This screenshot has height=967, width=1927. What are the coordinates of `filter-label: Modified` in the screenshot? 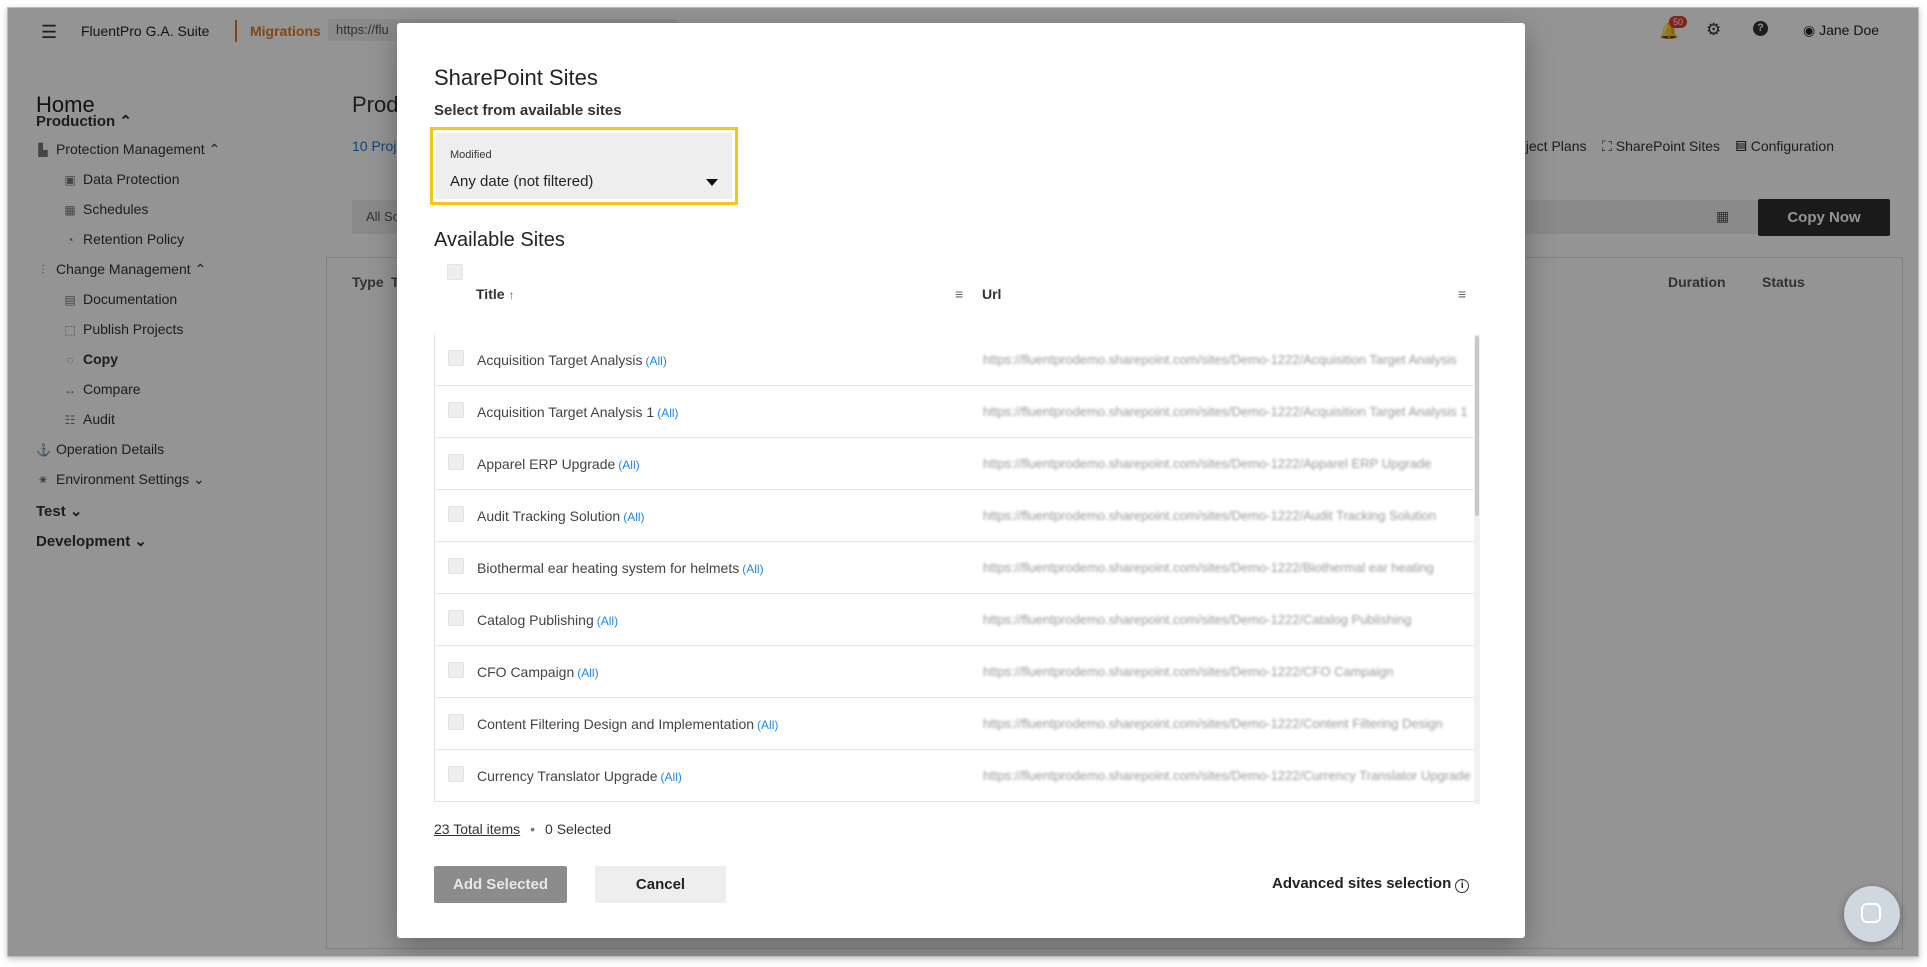 It's located at (471, 155).